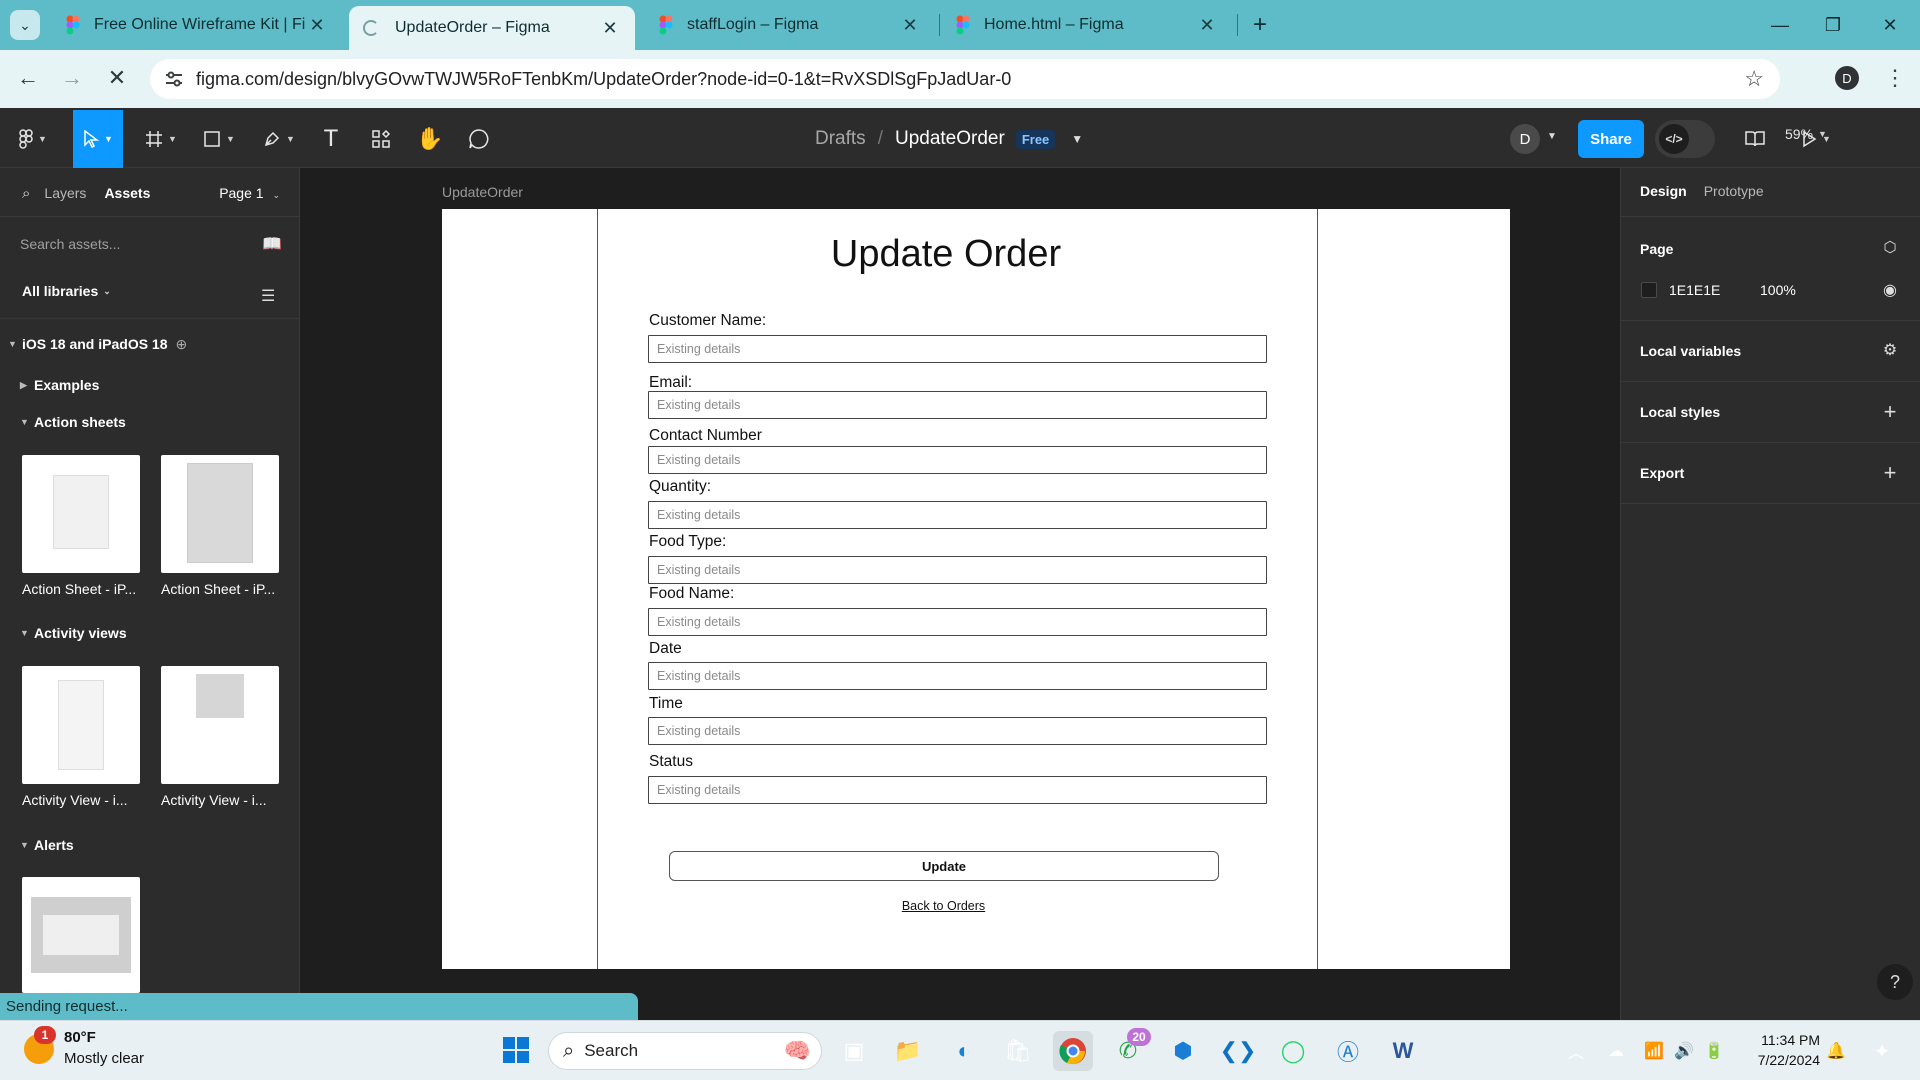 This screenshot has height=1080, width=1920. Describe the element at coordinates (151, 244) in the screenshot. I see `assets-search-input: Search assets... 📖` at that location.